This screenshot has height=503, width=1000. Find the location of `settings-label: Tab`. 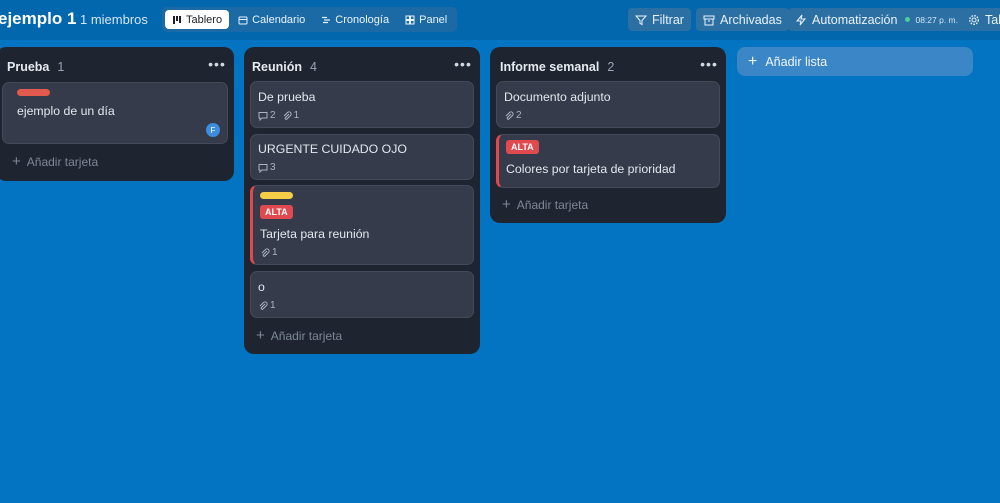

settings-label: Tab is located at coordinates (992, 19).